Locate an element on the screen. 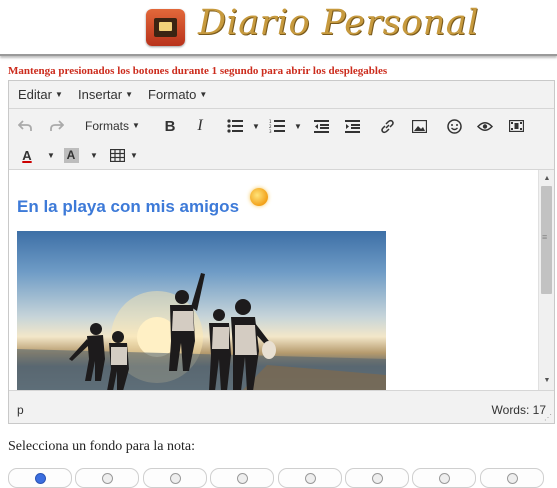  media-icon is located at coordinates (516, 126).